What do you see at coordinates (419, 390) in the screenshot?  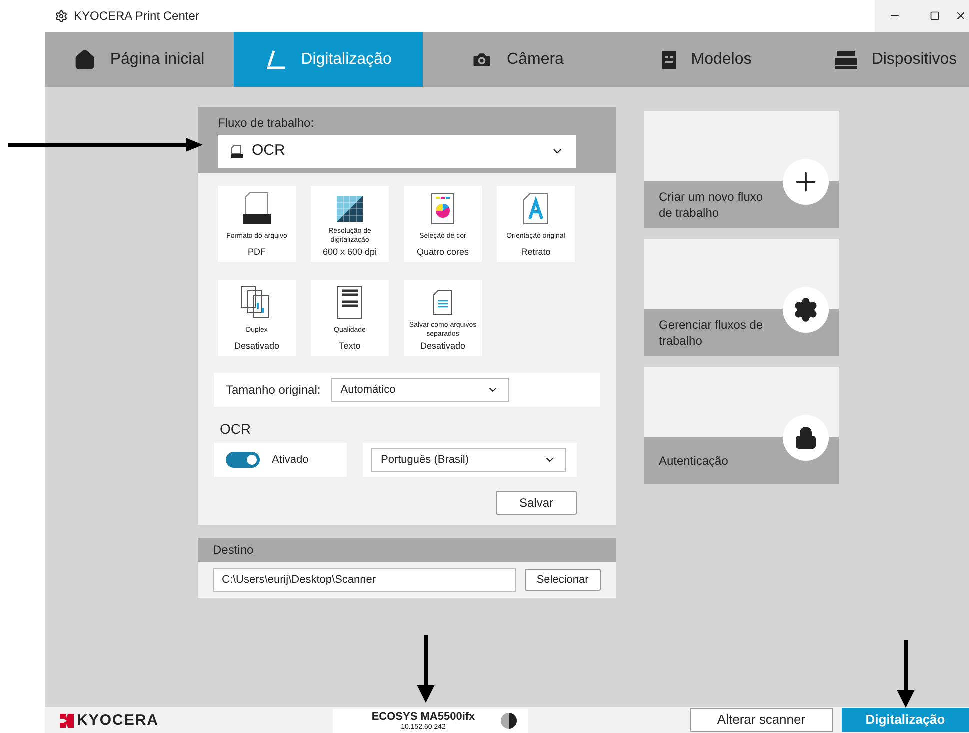 I see `size-dropdown: Automático` at bounding box center [419, 390].